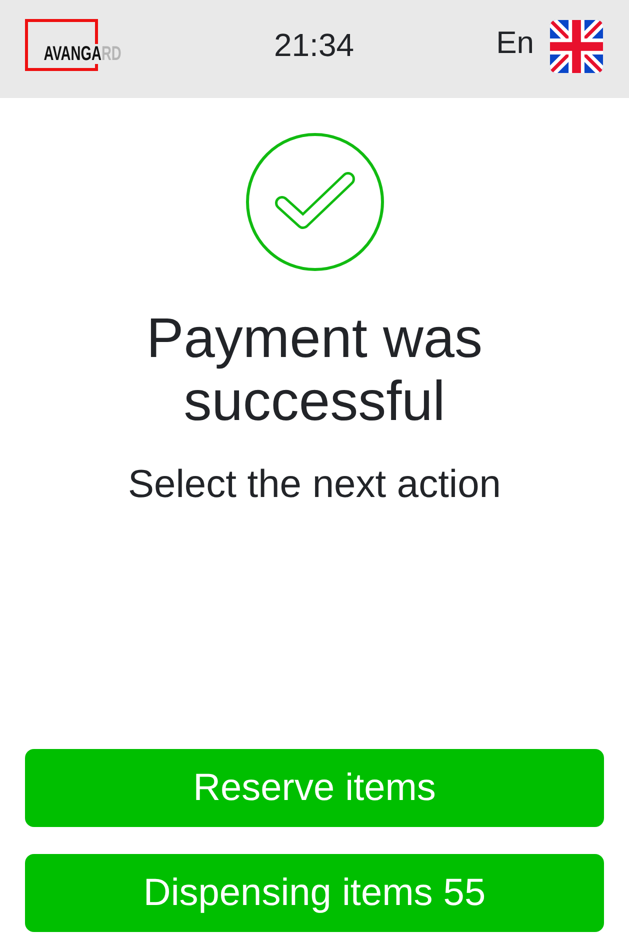 The height and width of the screenshot is (951, 629). What do you see at coordinates (576, 46) in the screenshot?
I see `uk-flag-icon` at bounding box center [576, 46].